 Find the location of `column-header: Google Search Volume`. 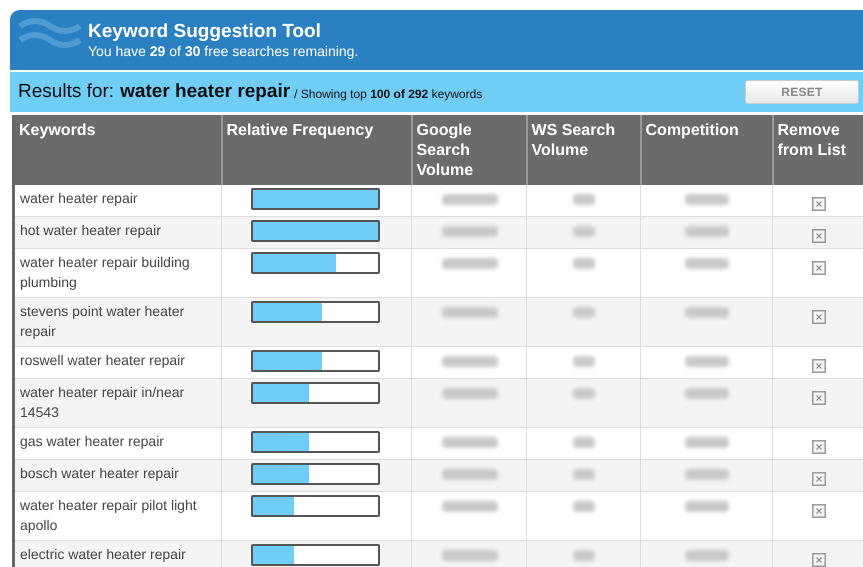

column-header: Google Search Volume is located at coordinates (445, 151).